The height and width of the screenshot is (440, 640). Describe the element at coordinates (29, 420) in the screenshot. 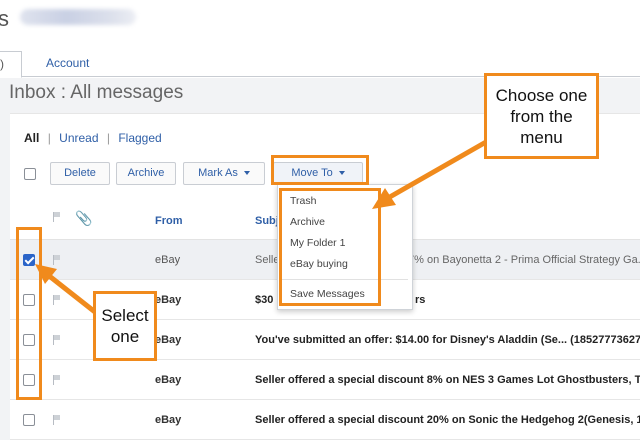

I see `row-checkbox` at that location.